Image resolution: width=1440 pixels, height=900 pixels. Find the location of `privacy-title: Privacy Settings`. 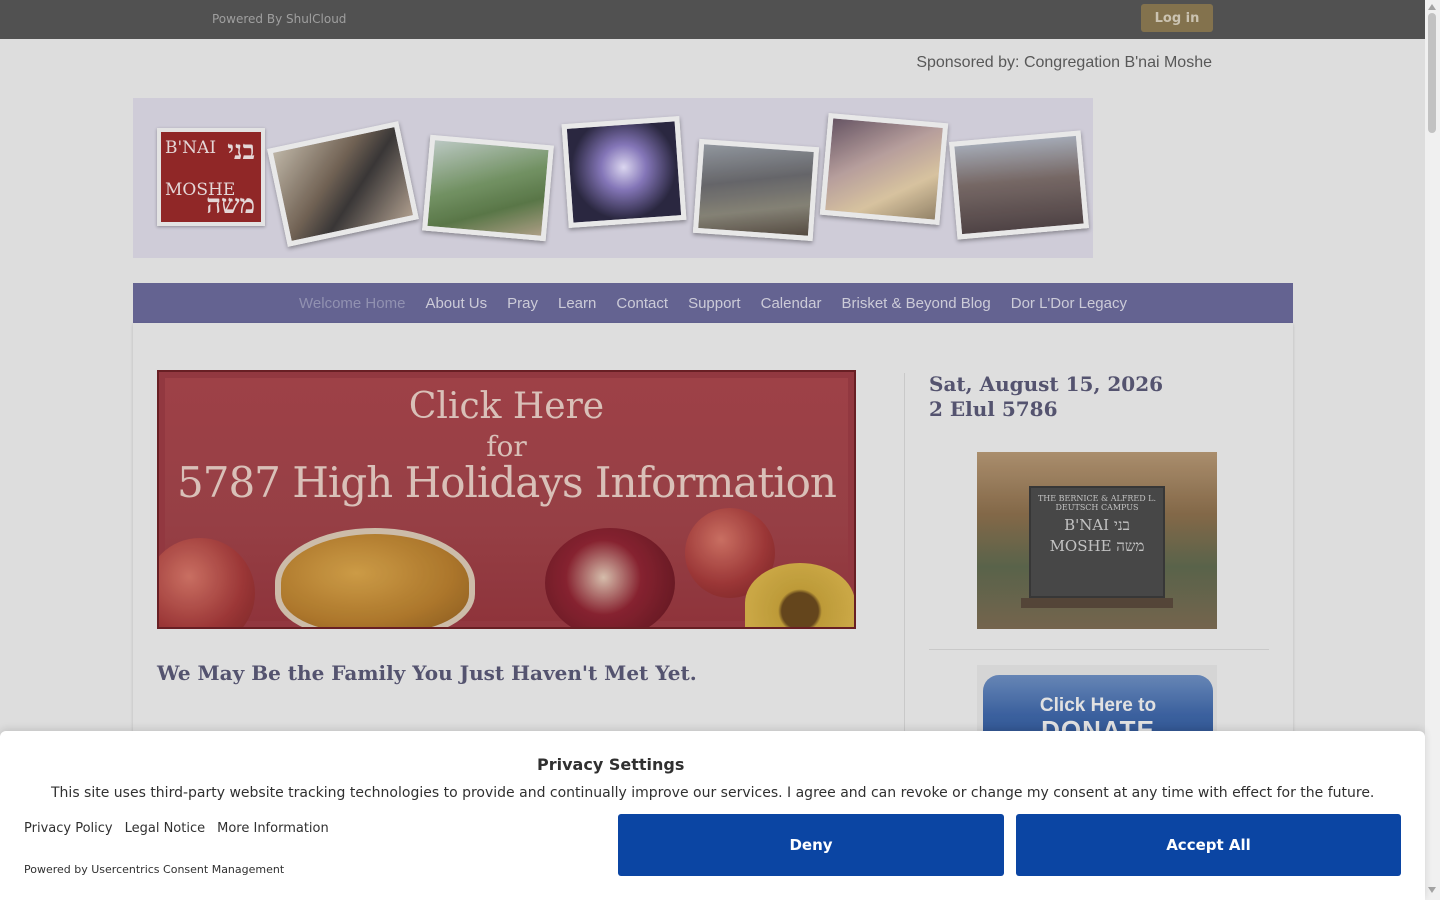

privacy-title: Privacy Settings is located at coordinates (611, 764).